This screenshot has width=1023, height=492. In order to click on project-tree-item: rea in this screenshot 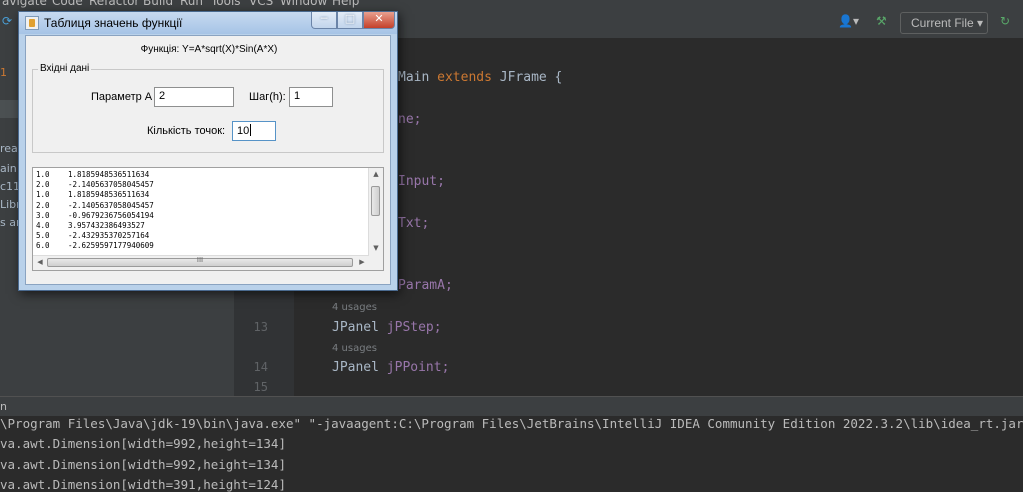, I will do `click(9, 148)`.